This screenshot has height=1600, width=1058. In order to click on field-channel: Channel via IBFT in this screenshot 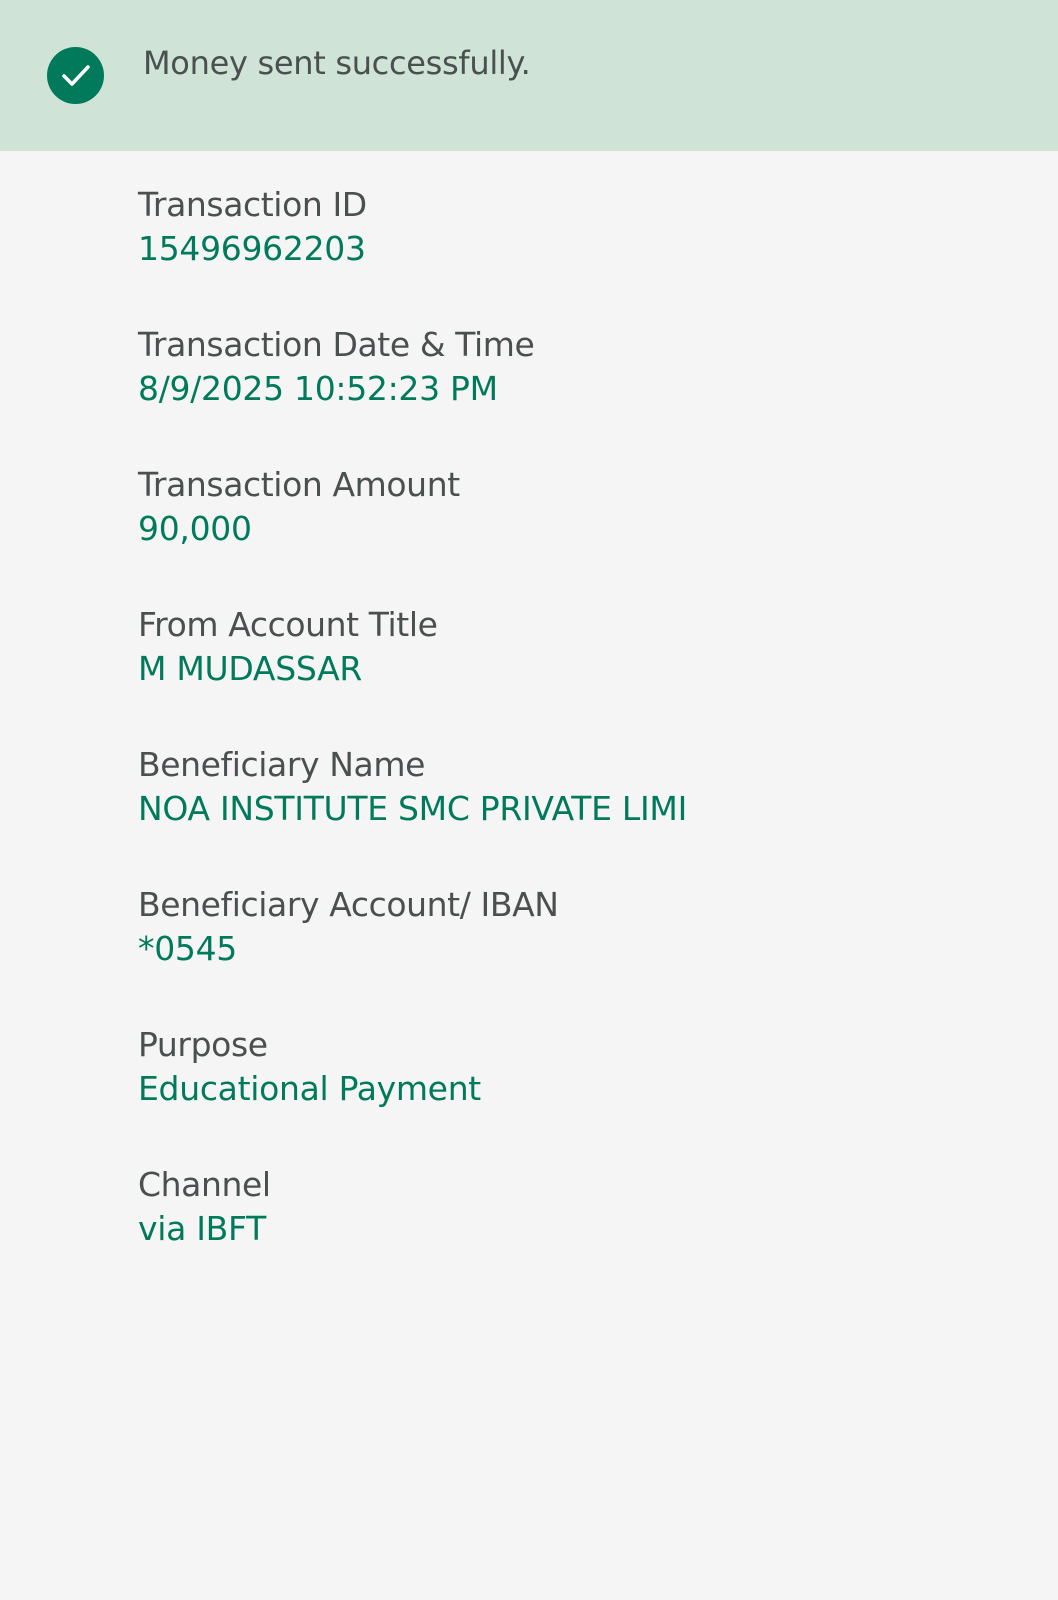, I will do `click(578, 1234)`.